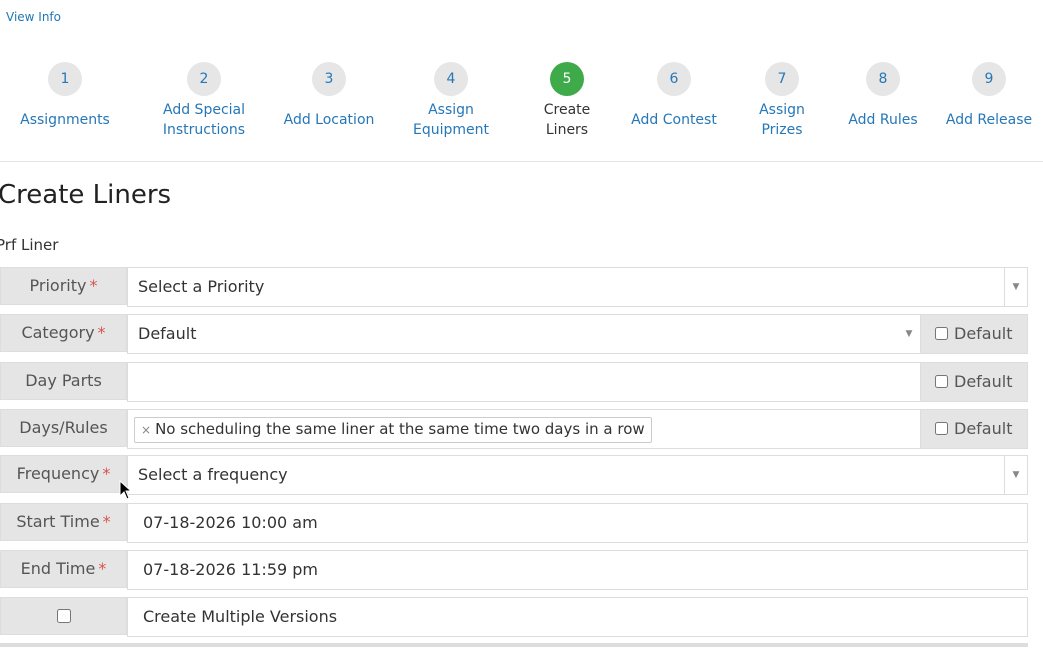  Describe the element at coordinates (524, 382) in the screenshot. I see `day-parts-input` at that location.